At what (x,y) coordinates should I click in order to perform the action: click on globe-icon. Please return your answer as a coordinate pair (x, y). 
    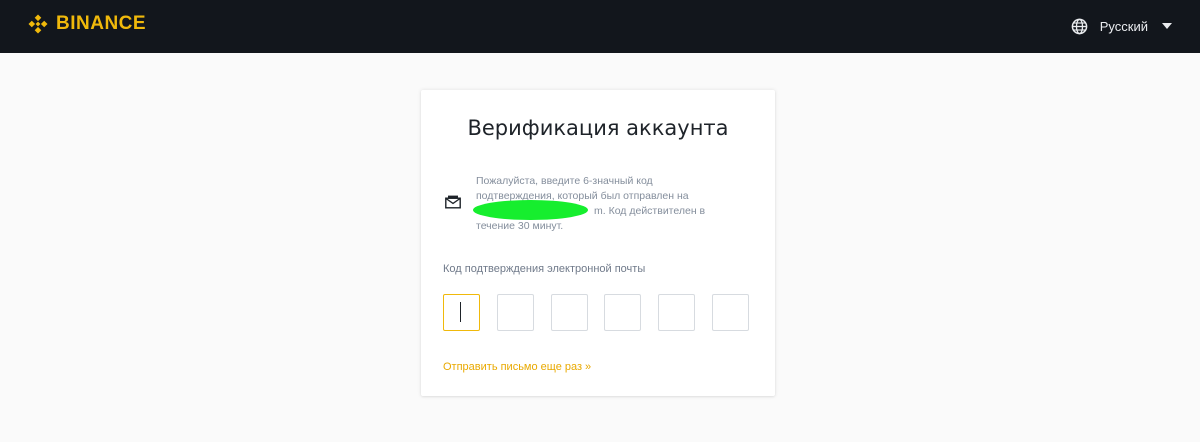
    Looking at the image, I should click on (1079, 26).